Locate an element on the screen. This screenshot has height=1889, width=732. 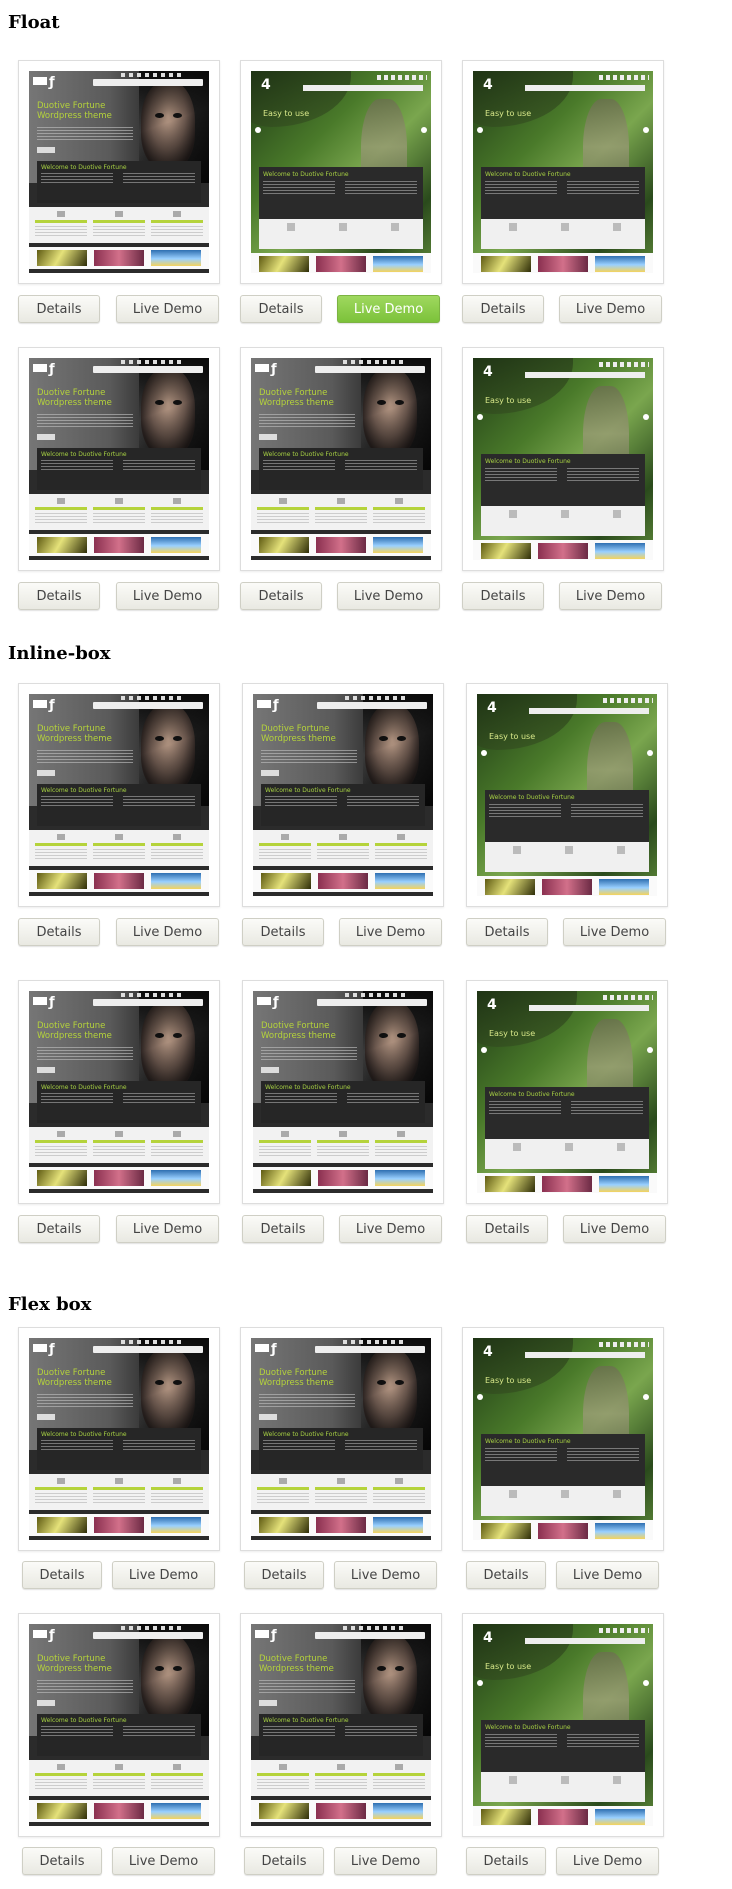
logo-box is located at coordinates (262, 1348).